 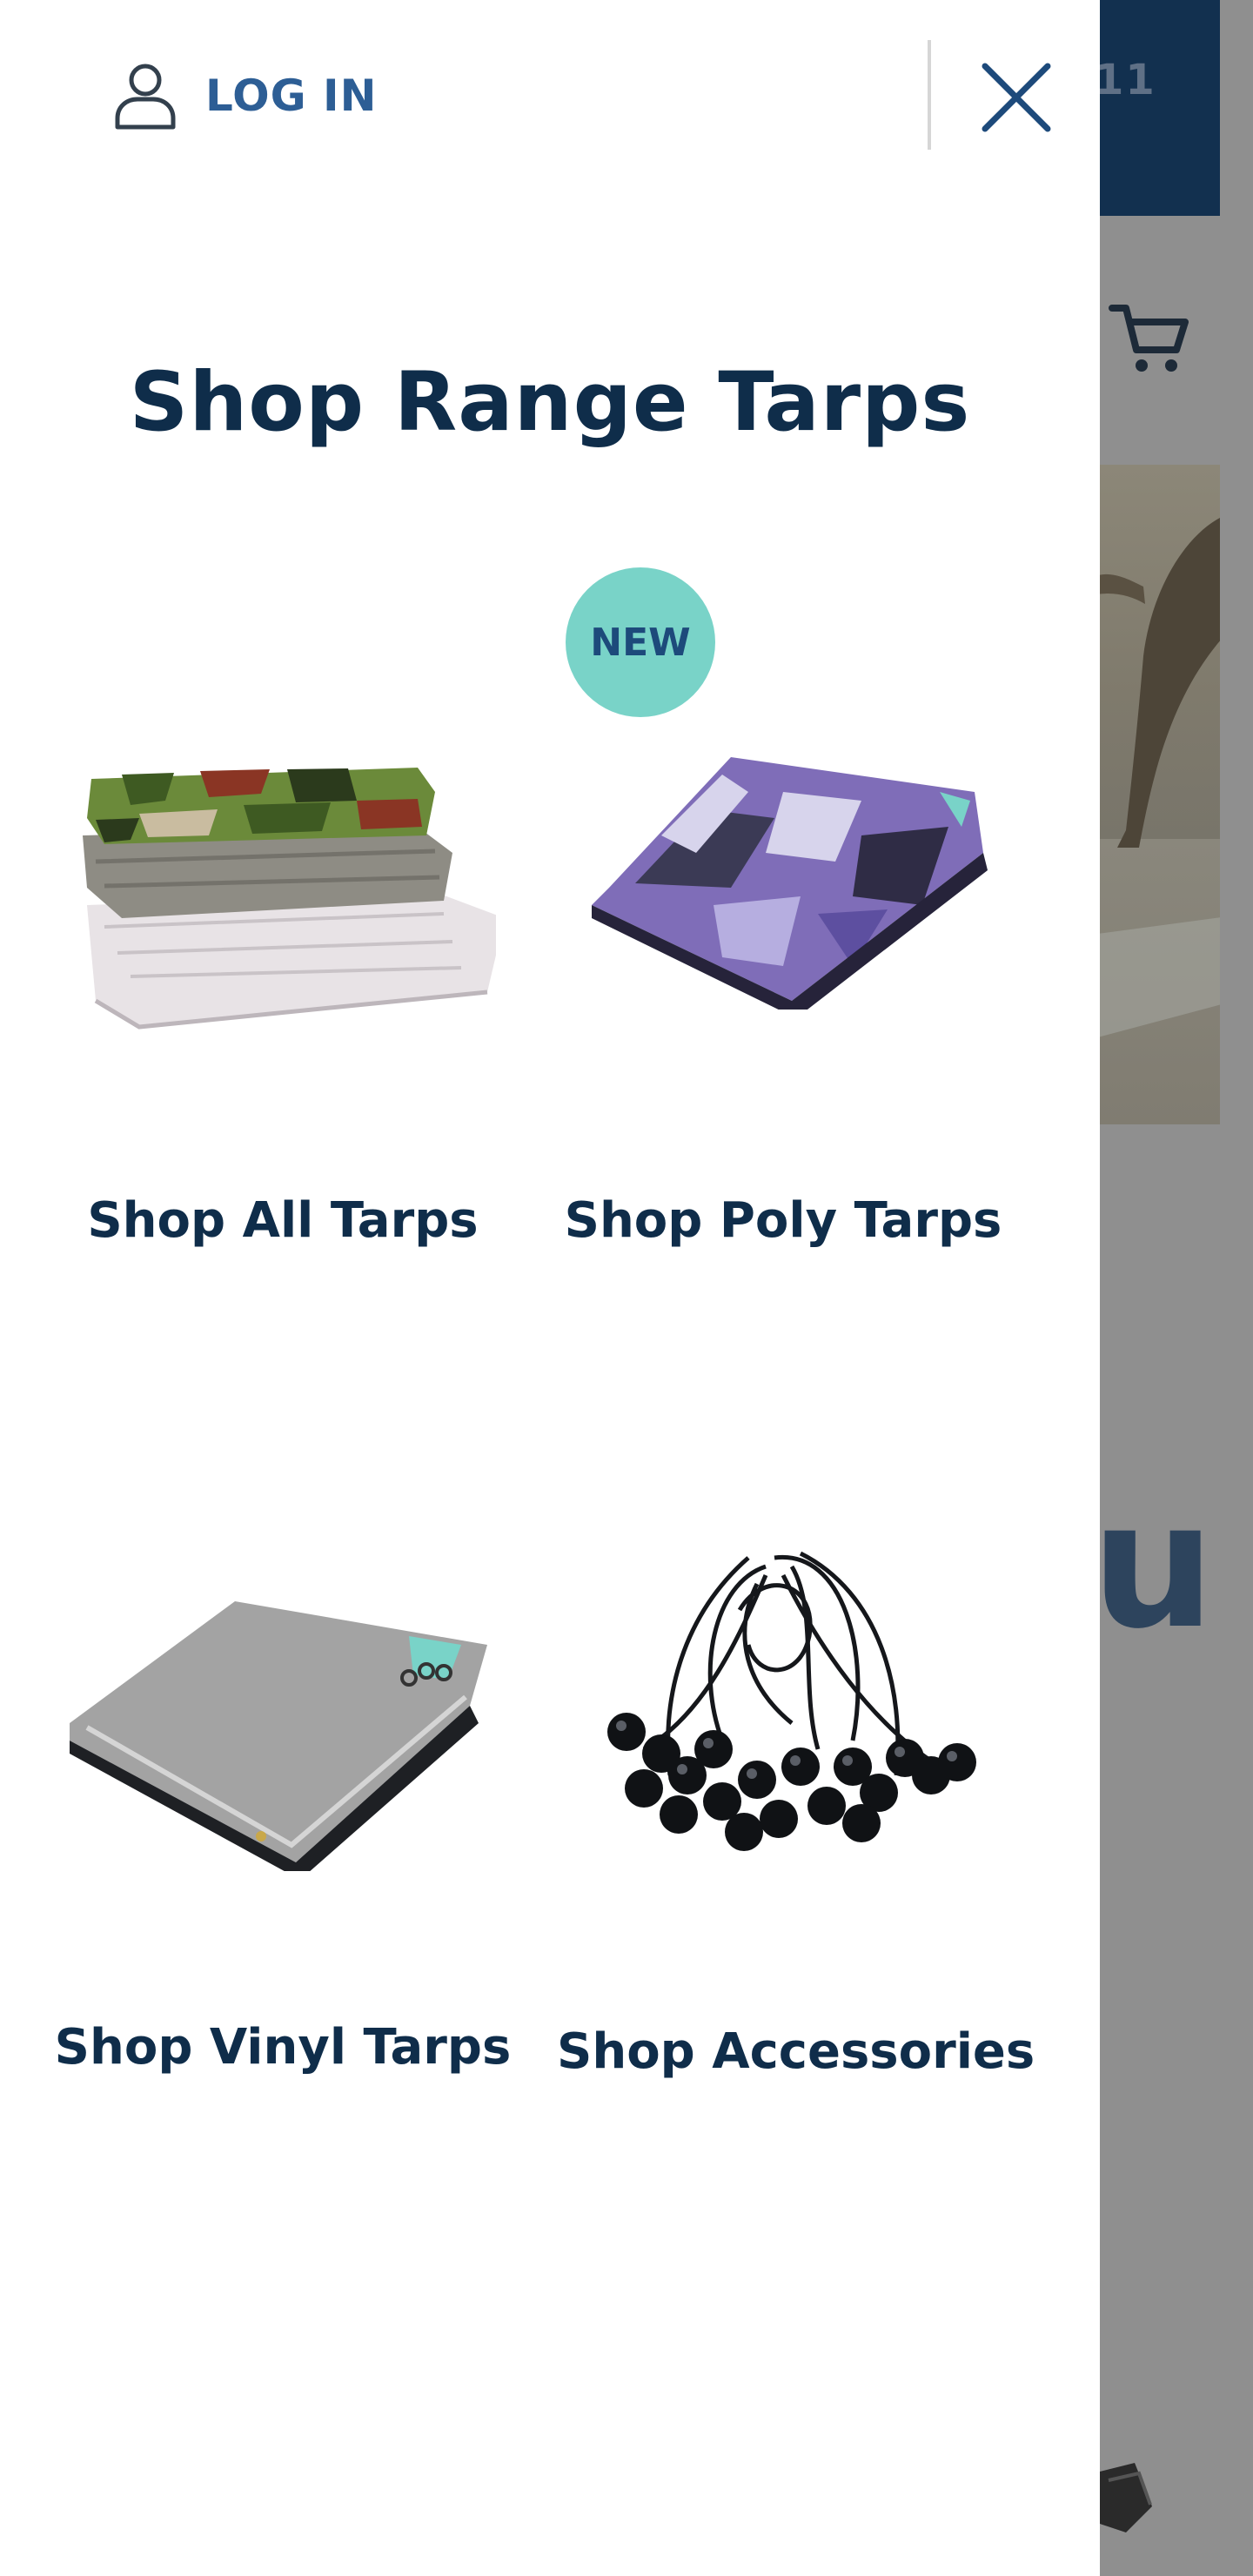 What do you see at coordinates (640, 642) in the screenshot?
I see `new-badge: NEW` at bounding box center [640, 642].